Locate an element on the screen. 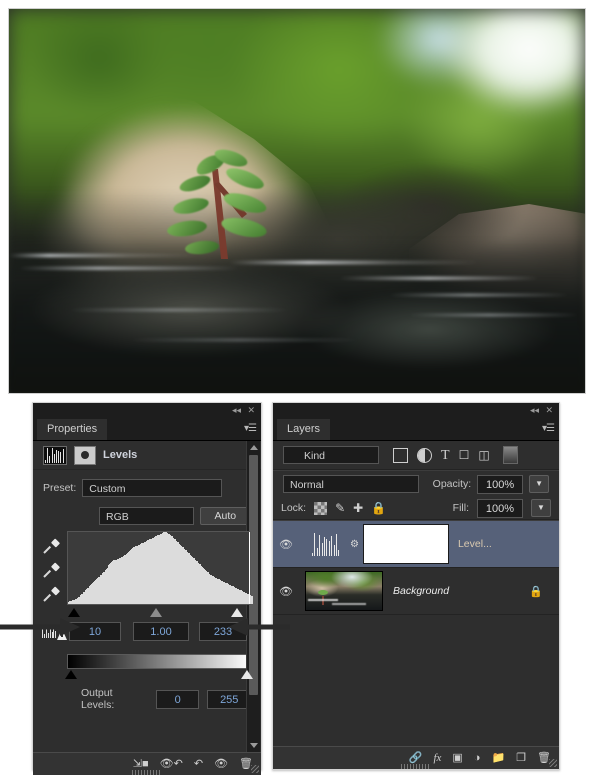 Image resolution: width=600 pixels, height=776 pixels. properties-footer: ⇲■ 👁↶ ↶ 👁 🗑 is located at coordinates (147, 763).